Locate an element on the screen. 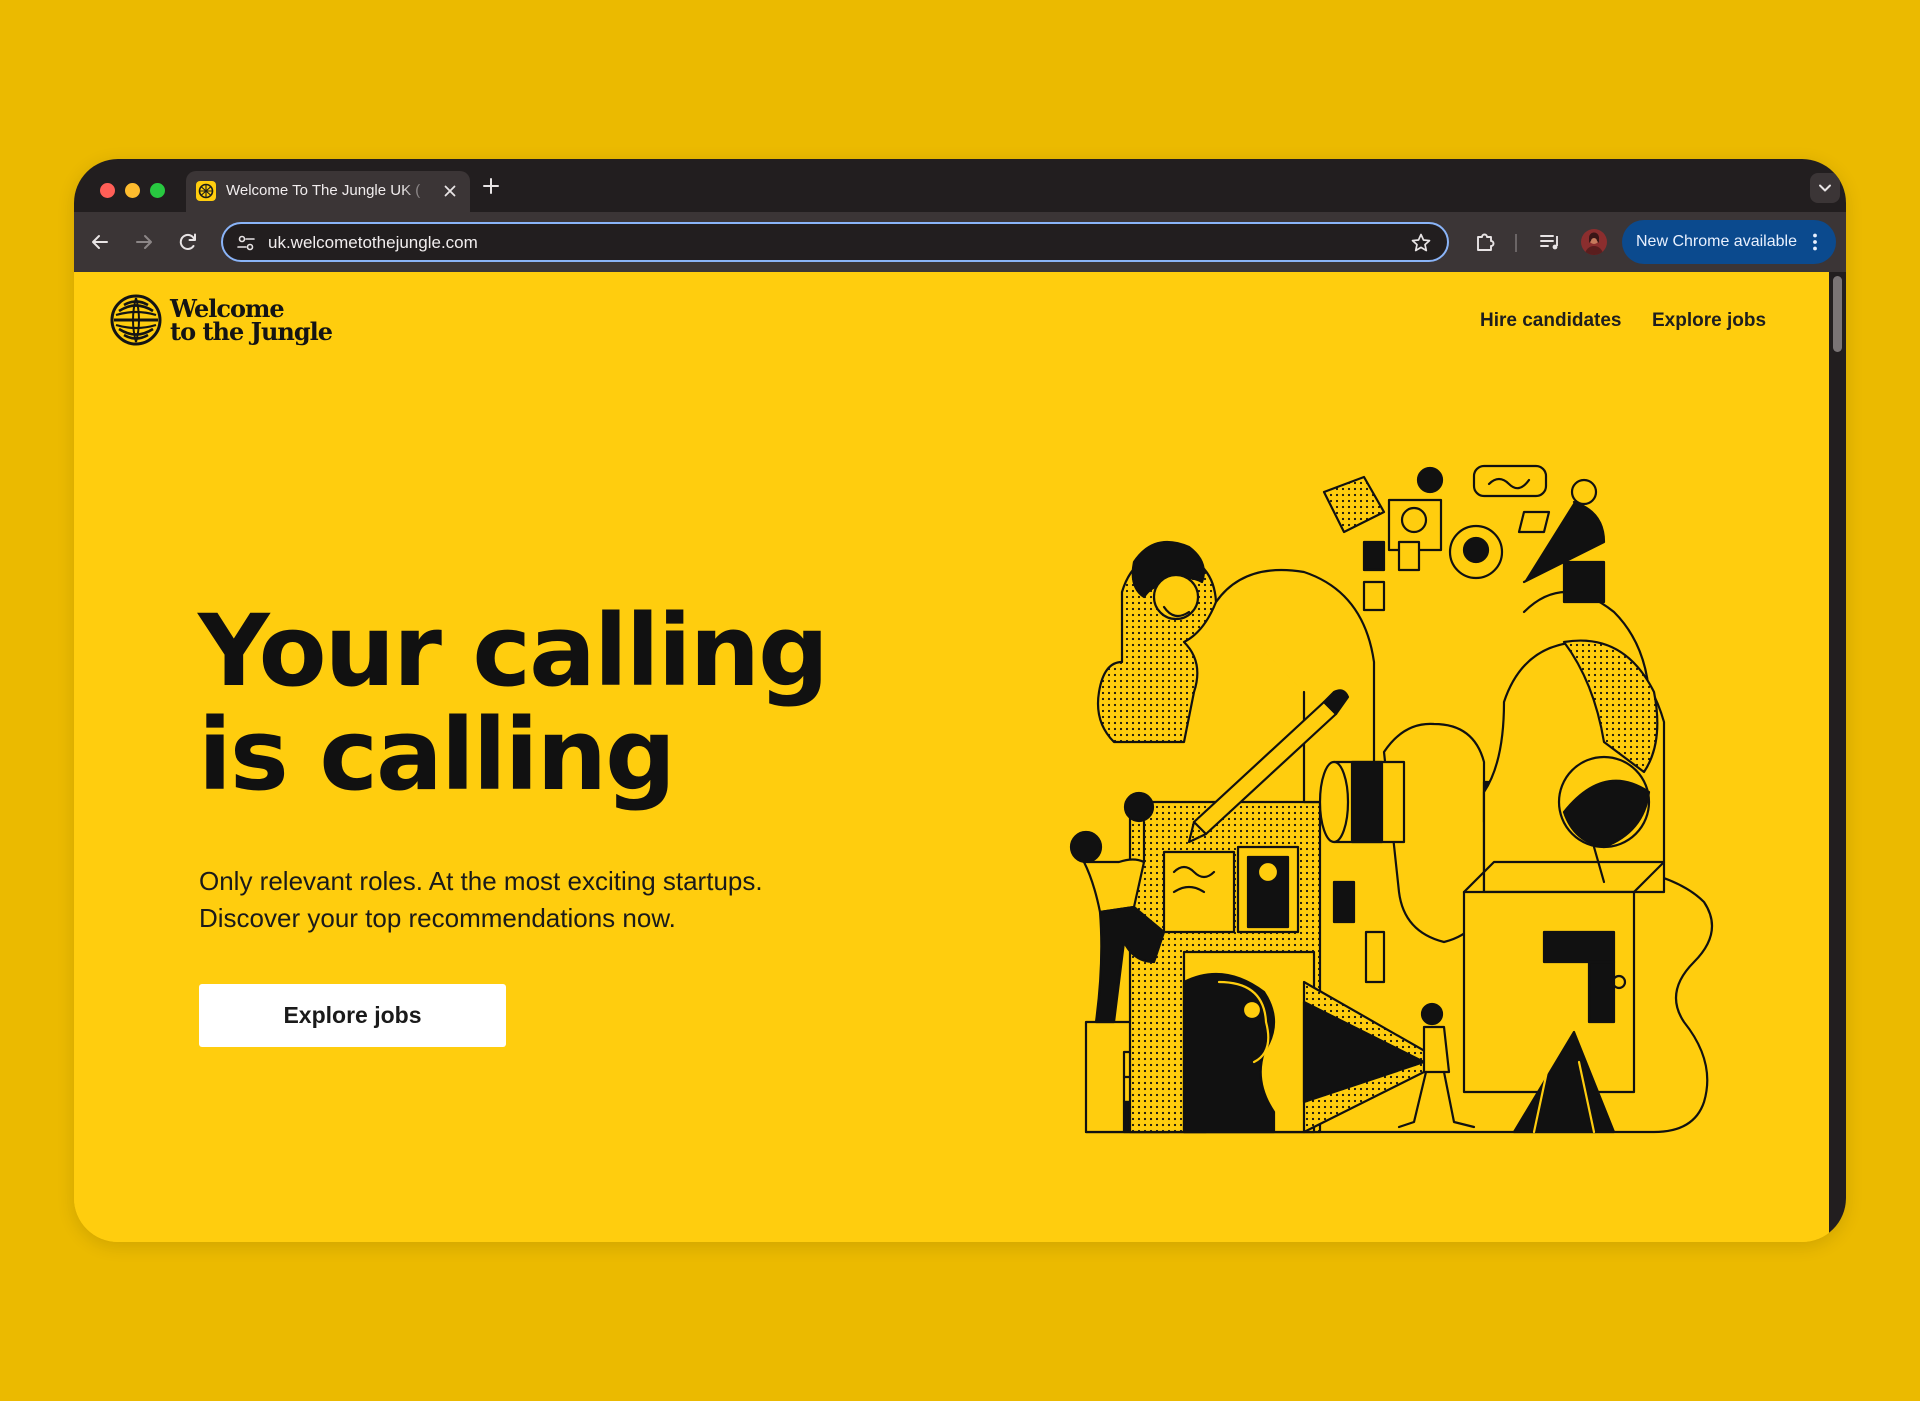  arrow-right-icon is located at coordinates (144, 242).